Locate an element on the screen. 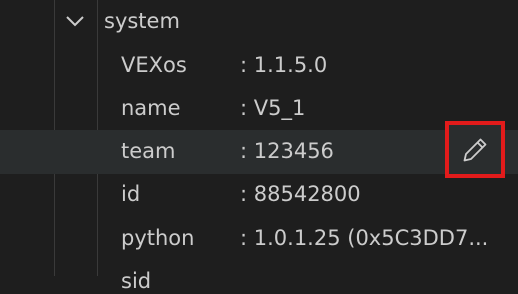 Image resolution: width=518 pixels, height=294 pixels. item-key: team is located at coordinates (148, 151).